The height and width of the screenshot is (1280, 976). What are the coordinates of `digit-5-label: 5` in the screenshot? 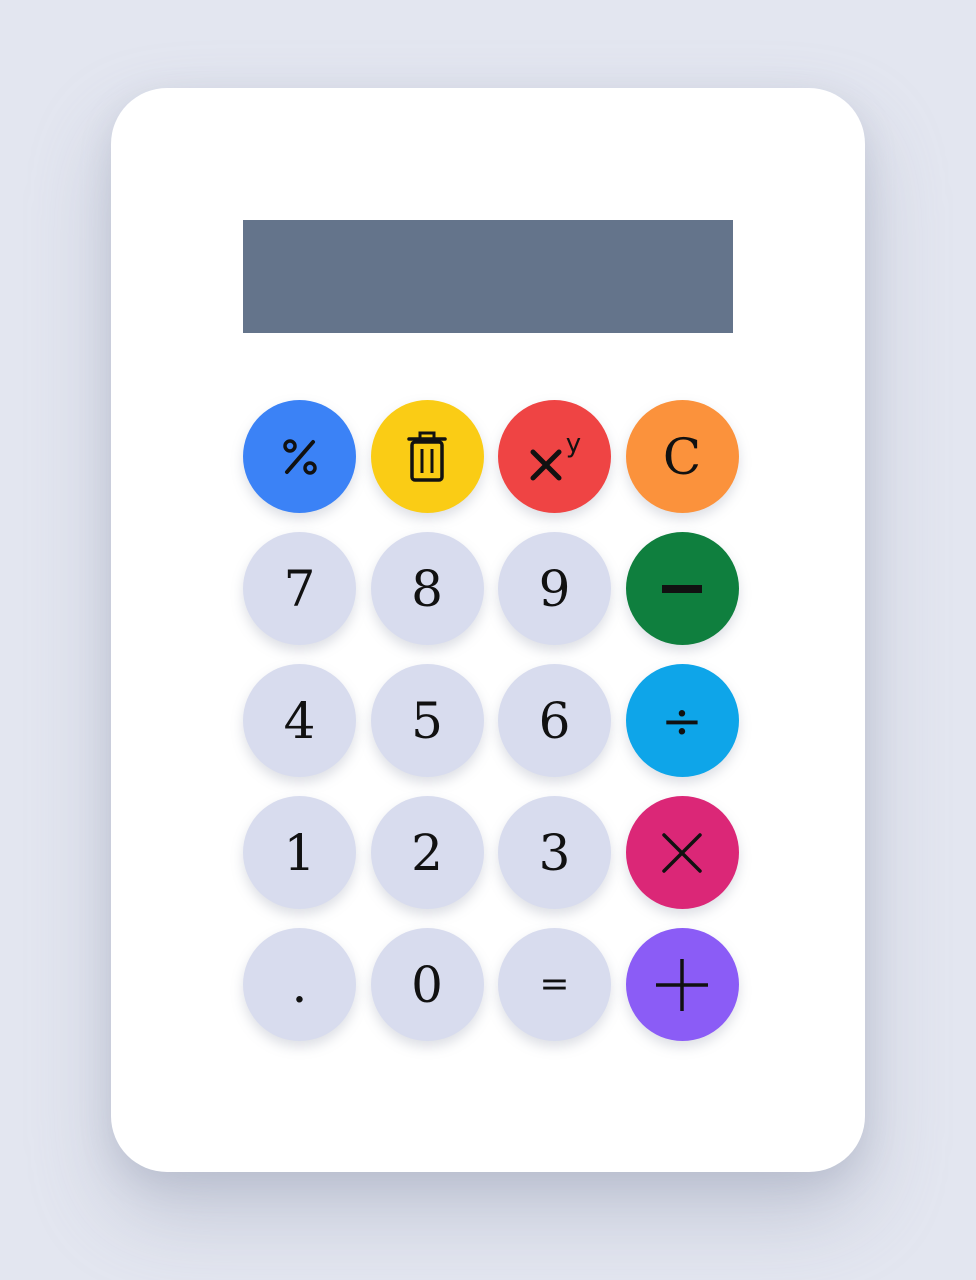 It's located at (427, 720).